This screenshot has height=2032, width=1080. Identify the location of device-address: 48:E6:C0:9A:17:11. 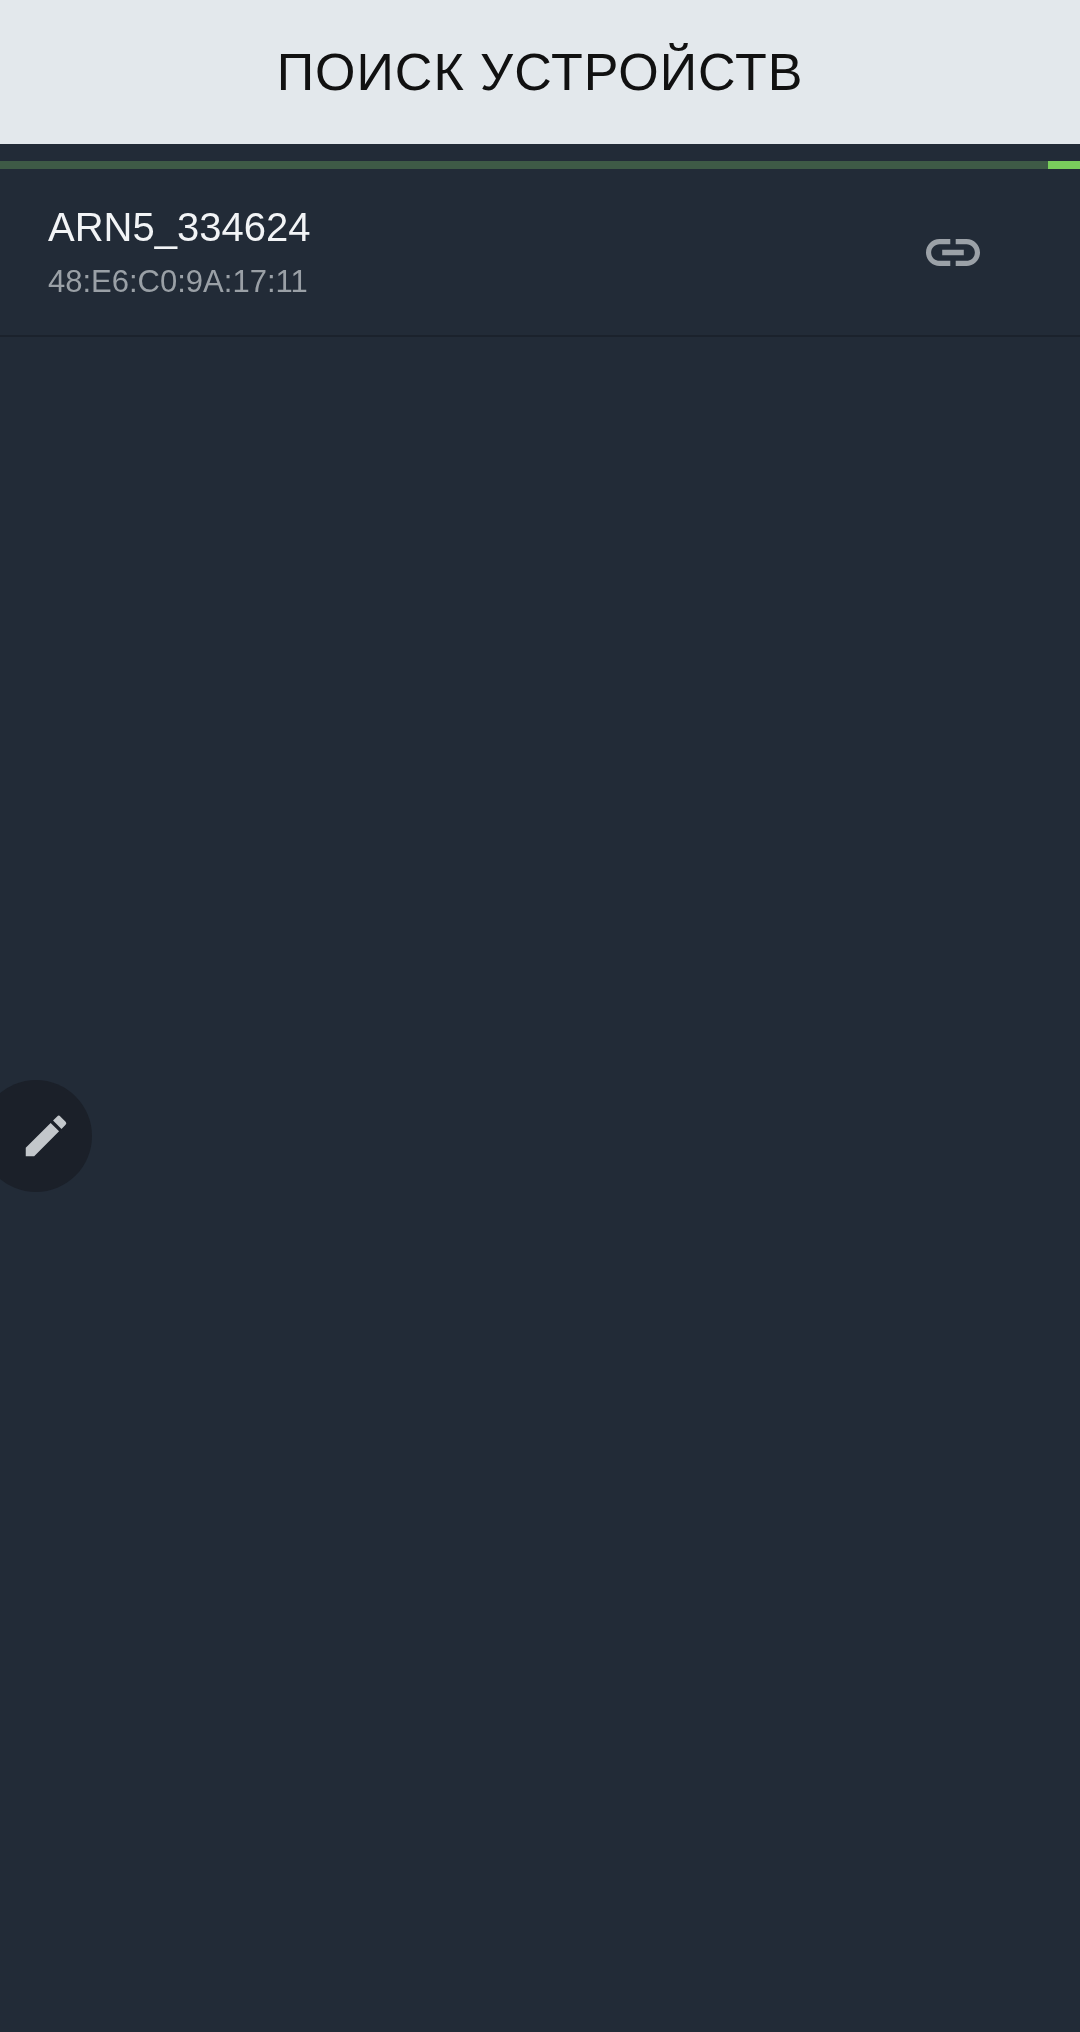
(178, 281).